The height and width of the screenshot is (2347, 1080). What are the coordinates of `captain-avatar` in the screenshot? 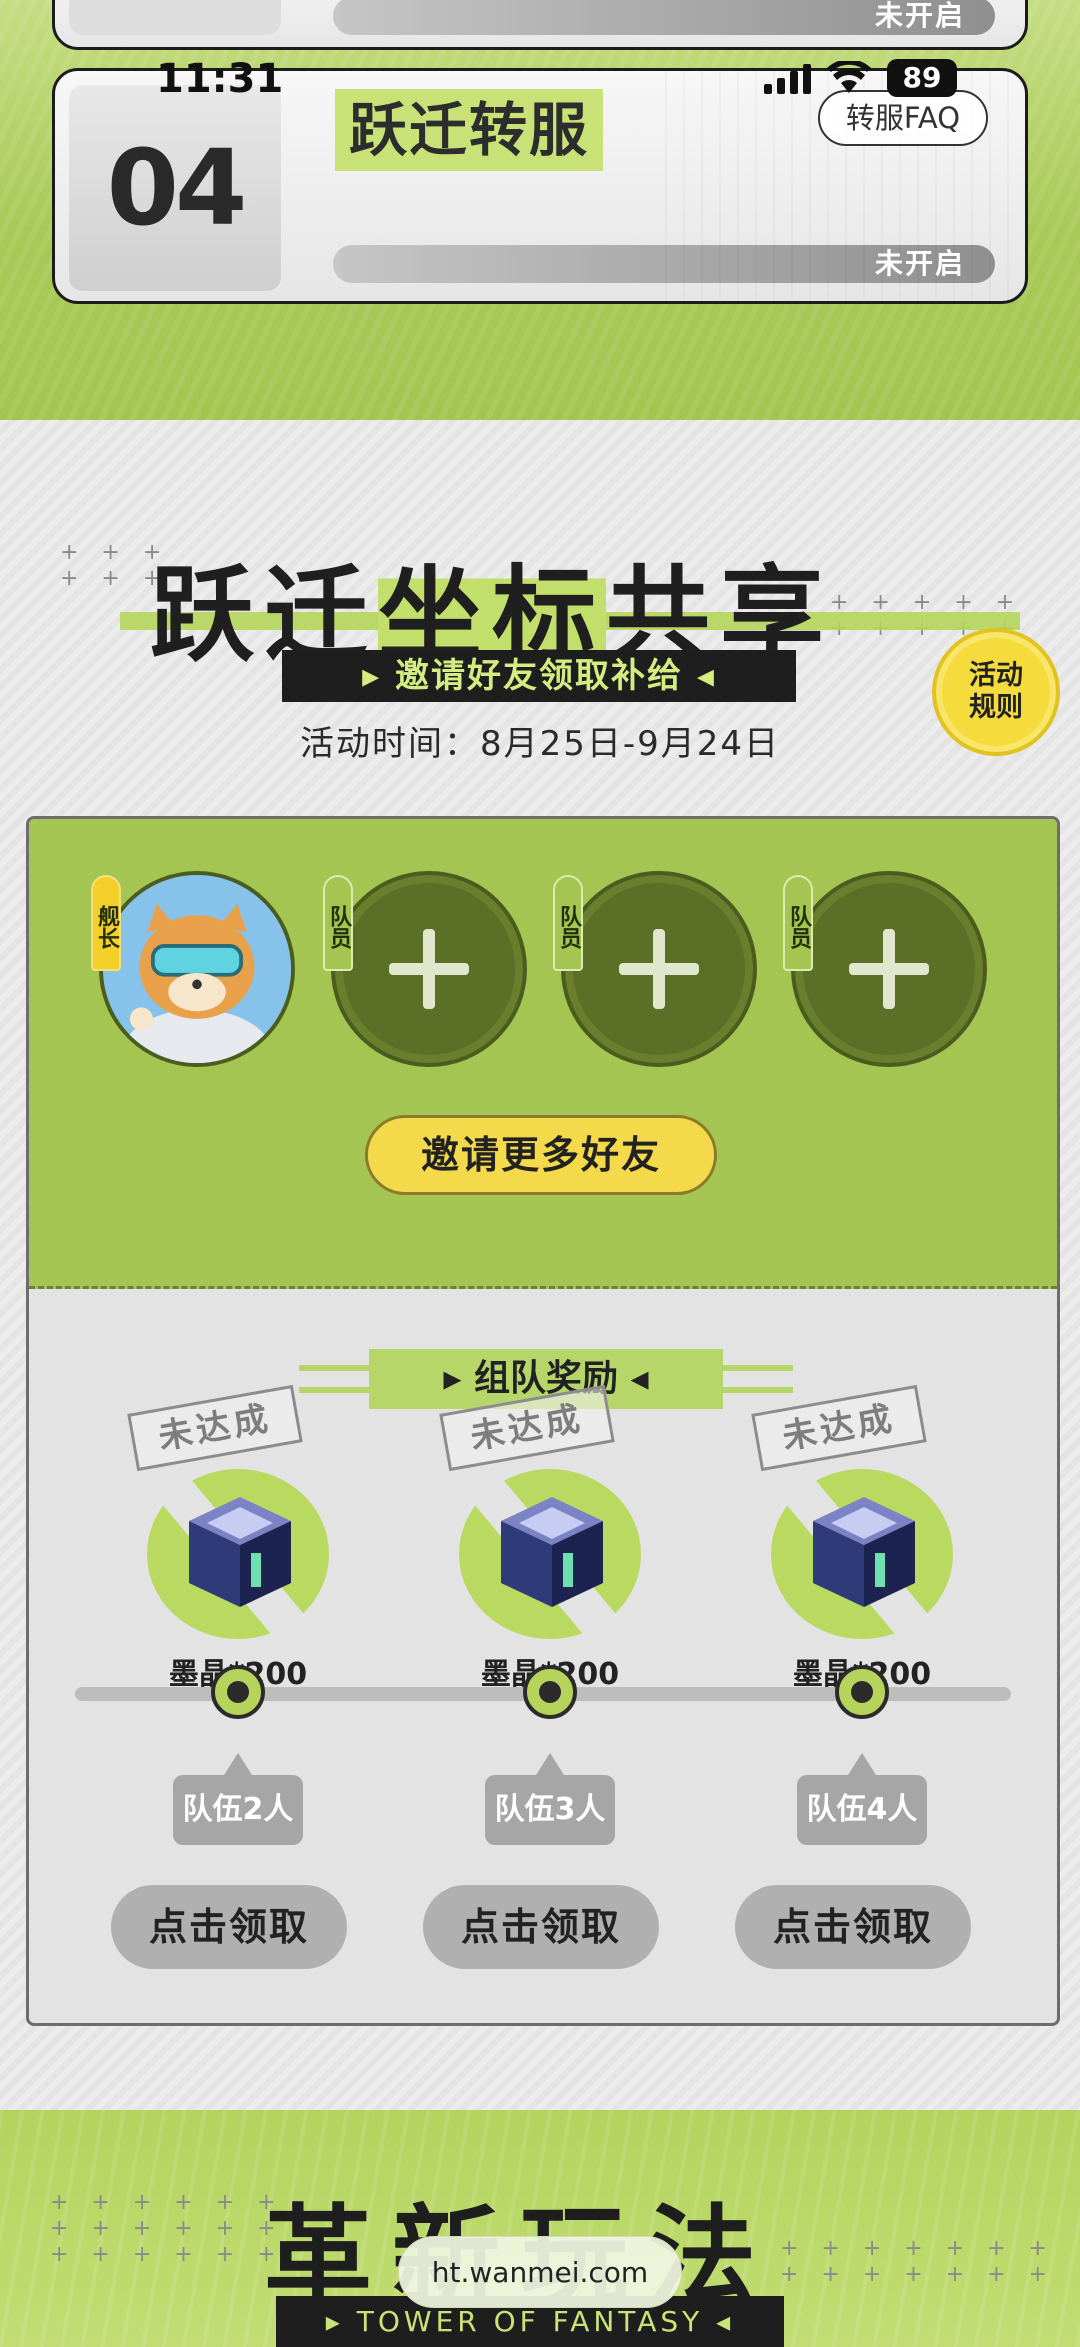 It's located at (197, 969).